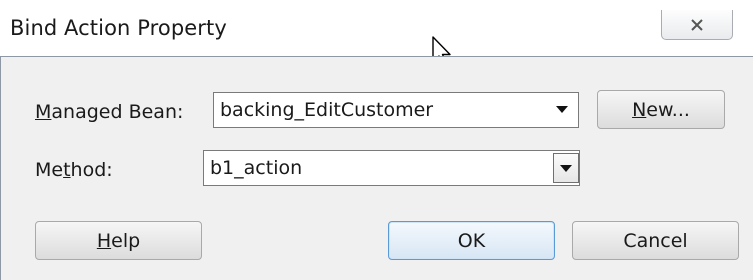 This screenshot has width=753, height=280. I want to click on ok-button: OK, so click(471, 240).